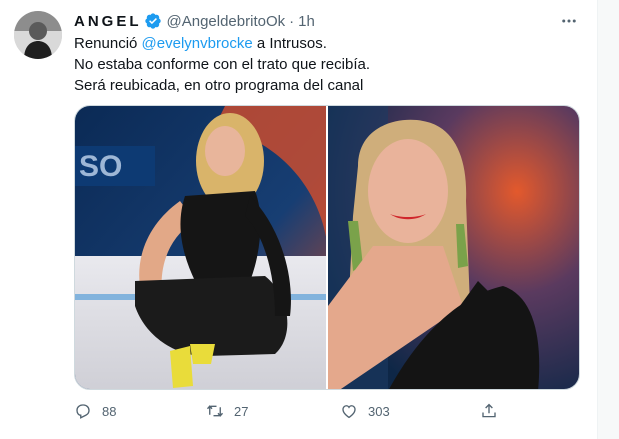 This screenshot has width=619, height=439. What do you see at coordinates (226, 21) in the screenshot?
I see `user-handle: @AngeldebritoOk` at bounding box center [226, 21].